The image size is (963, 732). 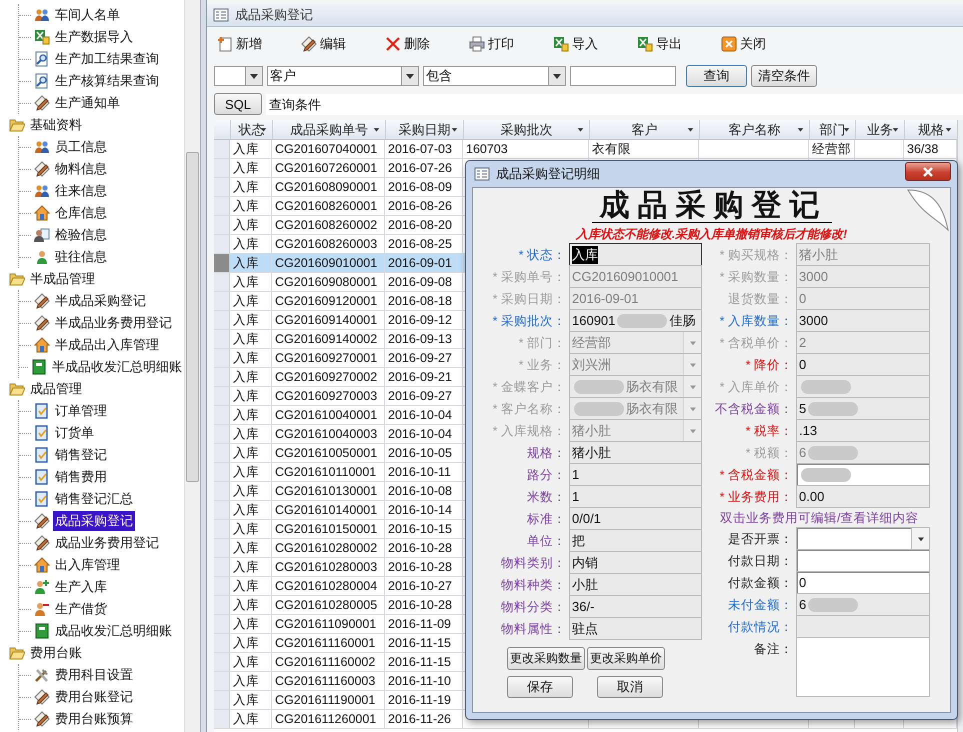 I want to click on form-field: 0/0/1, so click(x=635, y=518).